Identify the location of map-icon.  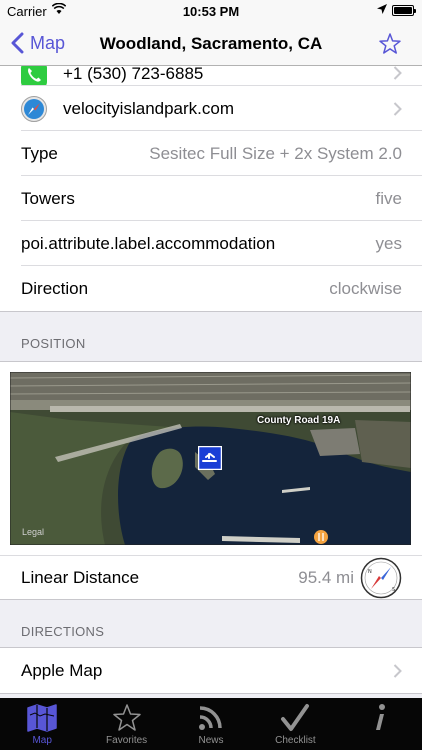
(42, 718).